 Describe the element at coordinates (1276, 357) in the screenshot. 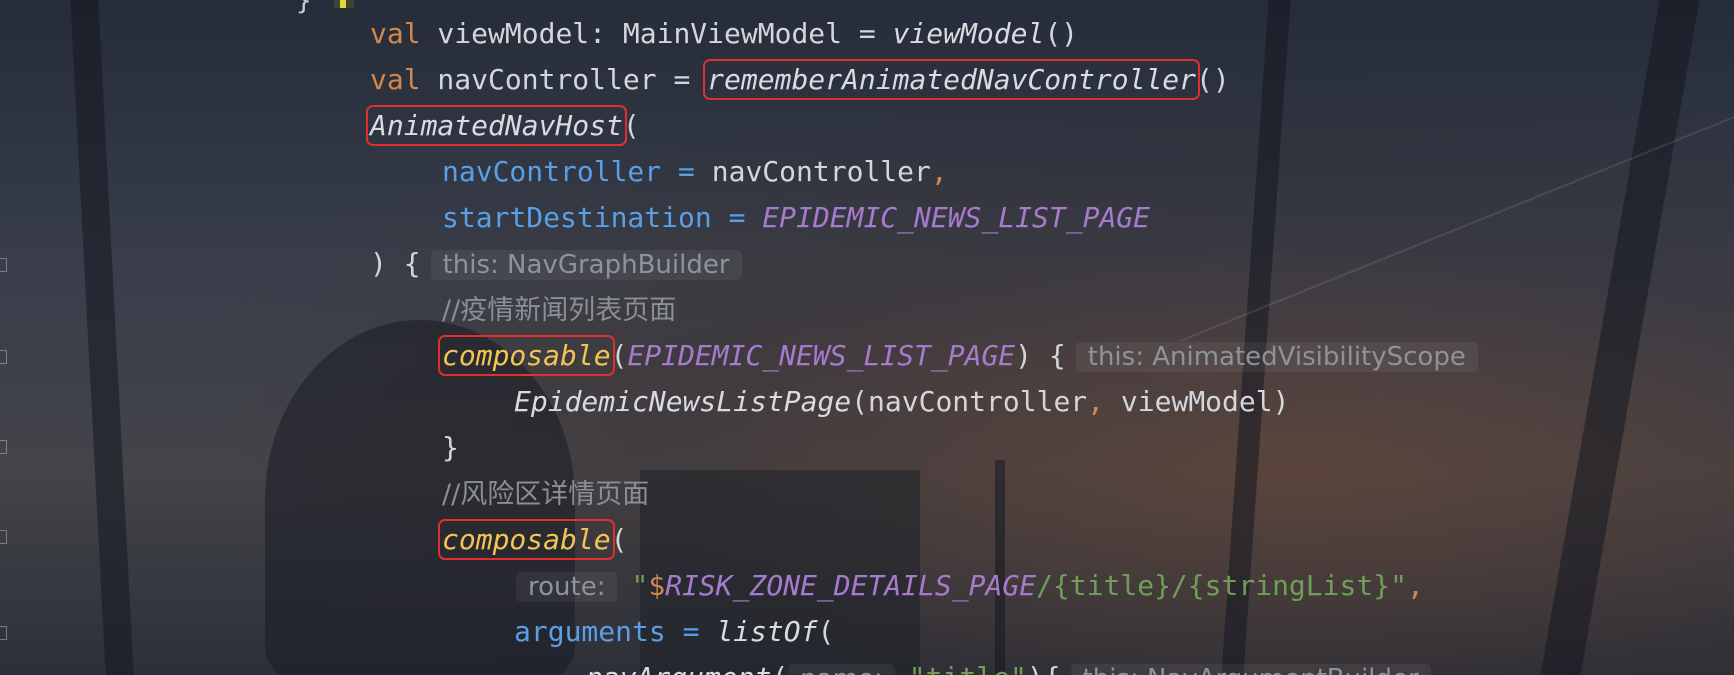

I see `inlay-hint: this: AnimatedVisibilityScope` at that location.